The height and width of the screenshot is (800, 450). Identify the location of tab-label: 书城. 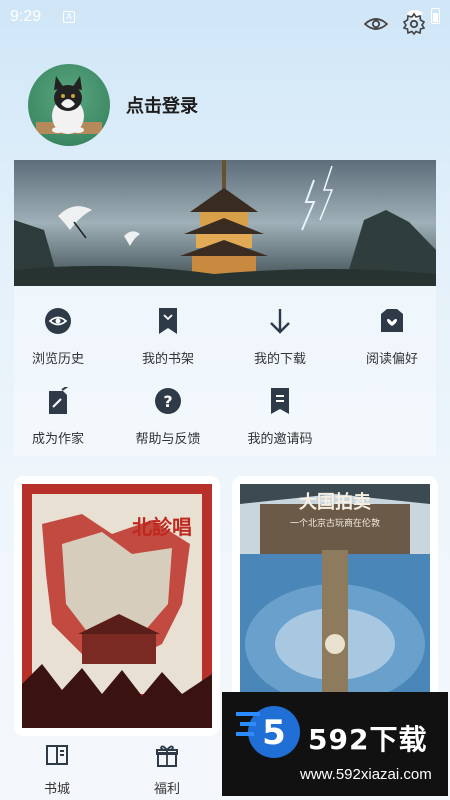
(56, 789).